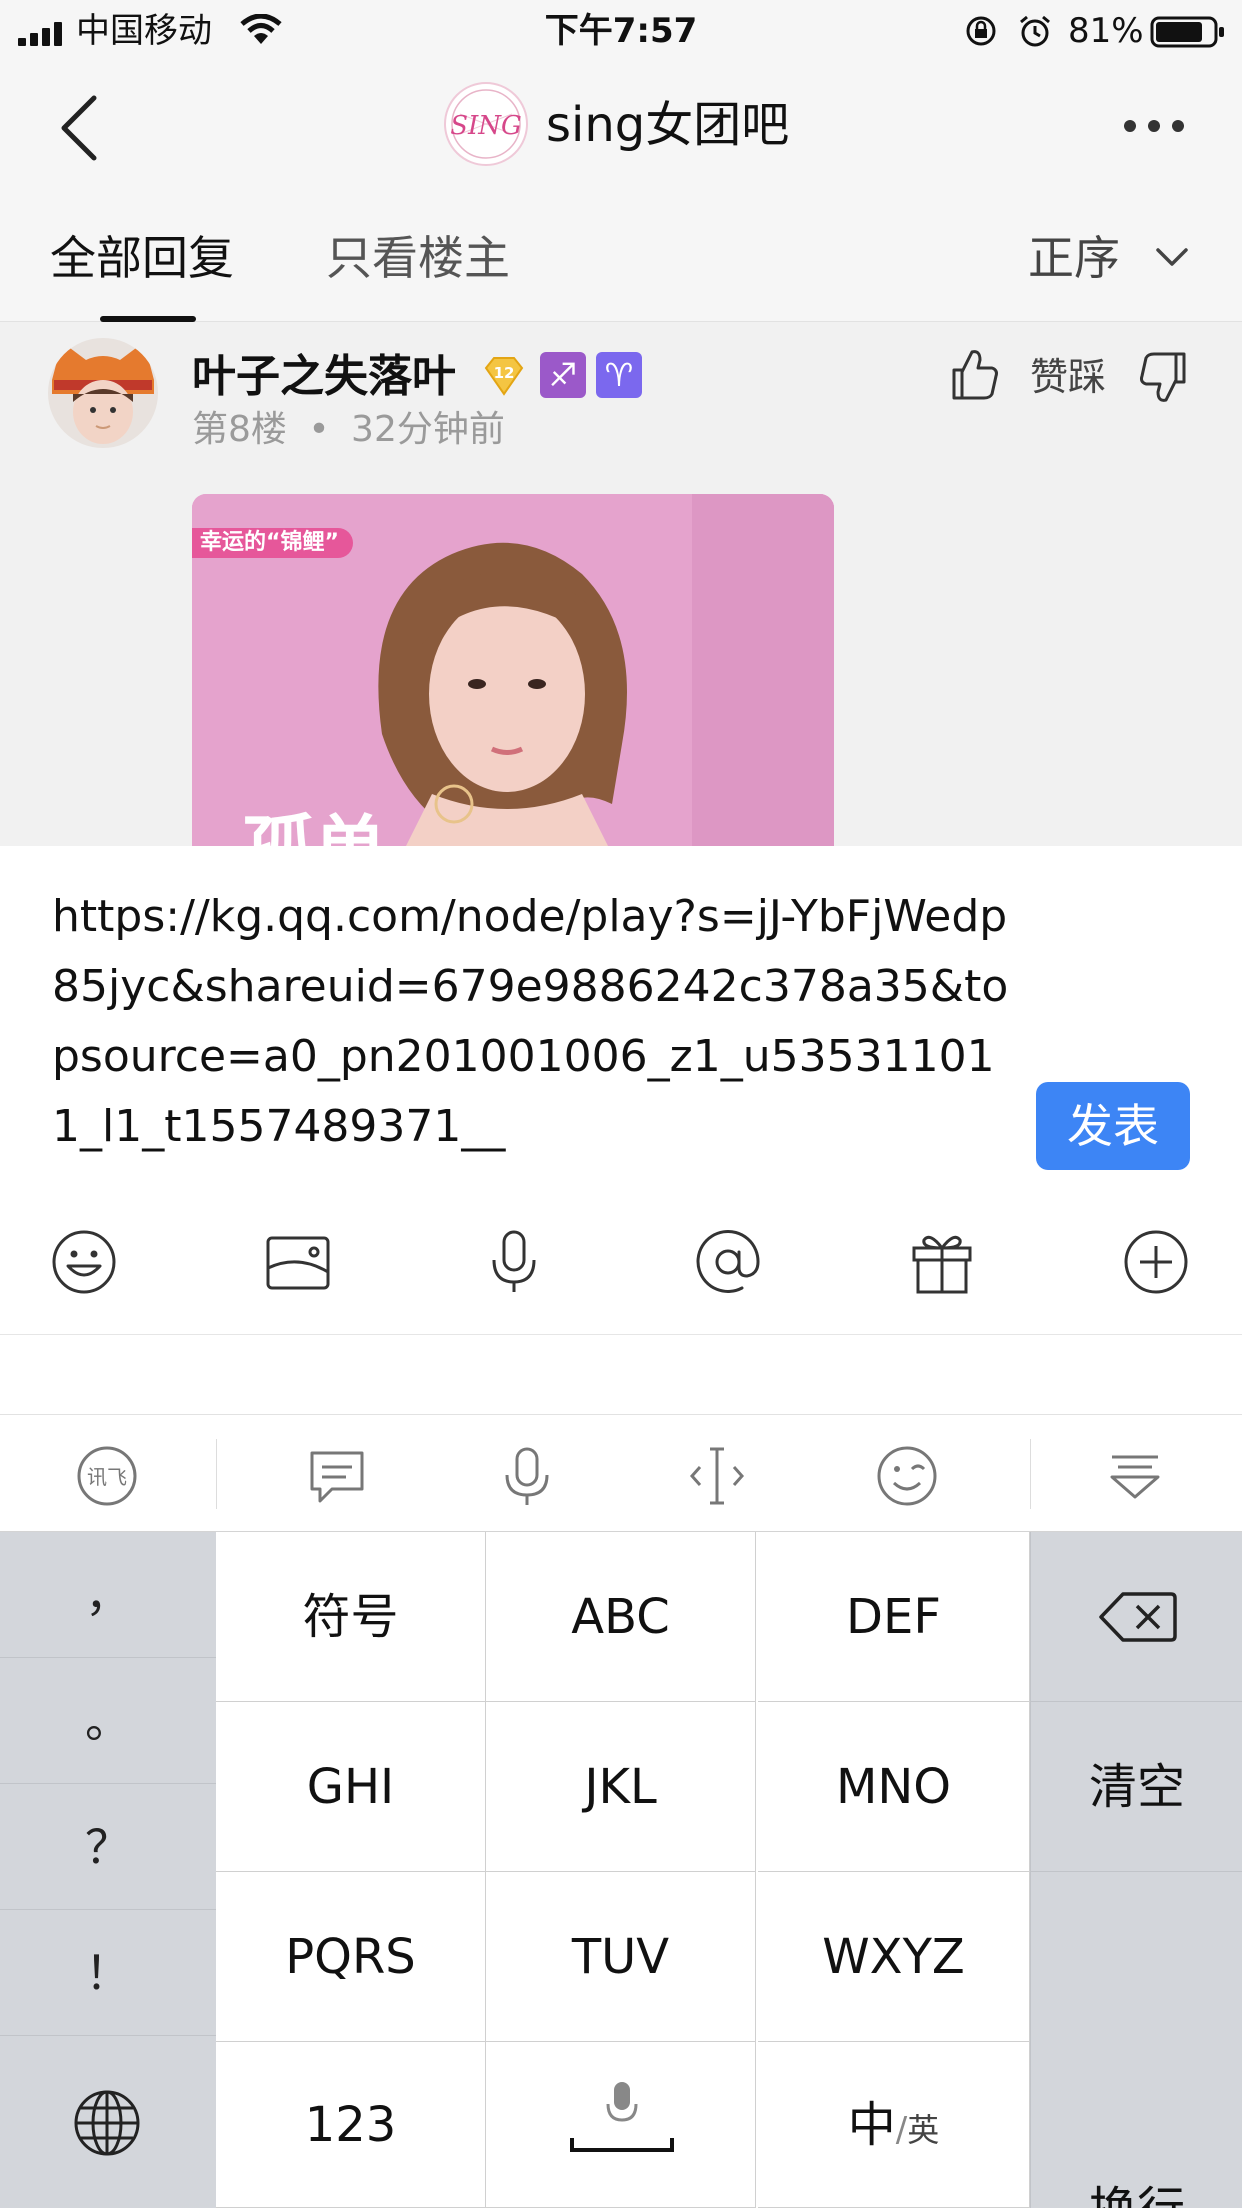 The width and height of the screenshot is (1242, 2208). Describe the element at coordinates (348, 430) in the screenshot. I see `post-meta: 第8楼 • 32分钟前` at that location.